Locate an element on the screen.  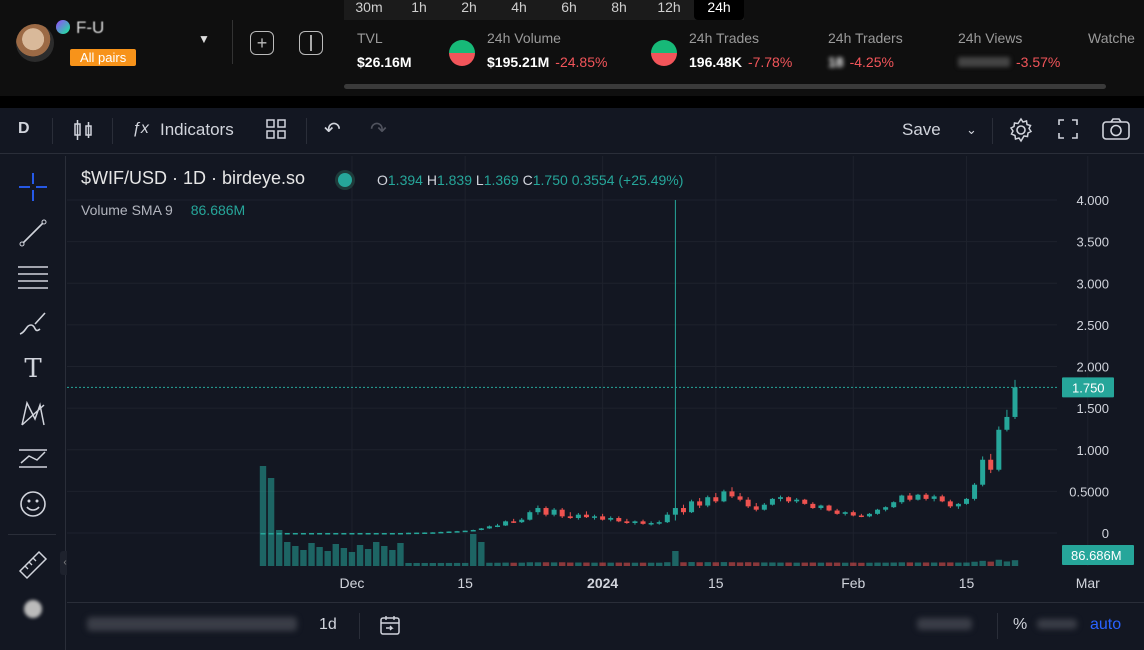
timeframe-tab-24h: 24h is located at coordinates (719, 10).